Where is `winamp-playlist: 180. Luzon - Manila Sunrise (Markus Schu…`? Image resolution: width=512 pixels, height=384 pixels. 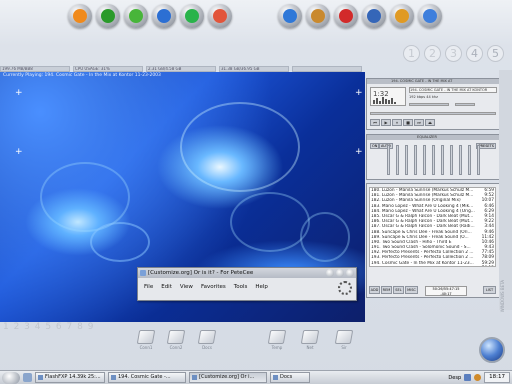 winamp-playlist: 180. Luzon - Manila Sunrise (Markus Schu… is located at coordinates (433, 240).